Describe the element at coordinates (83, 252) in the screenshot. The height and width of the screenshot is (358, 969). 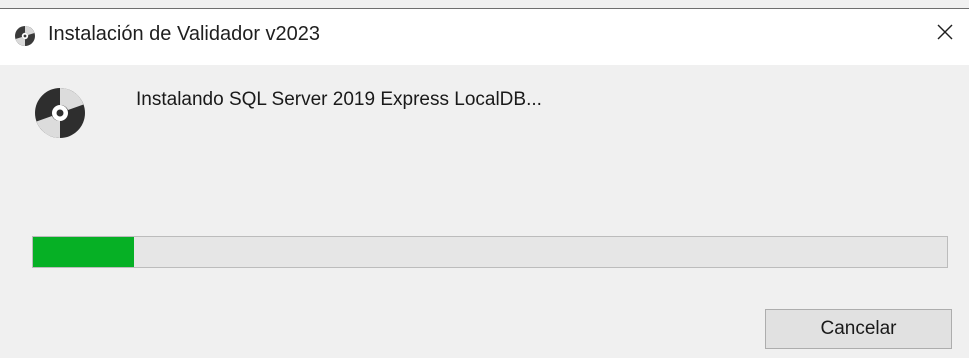
I see `progress-bar-fill` at that location.